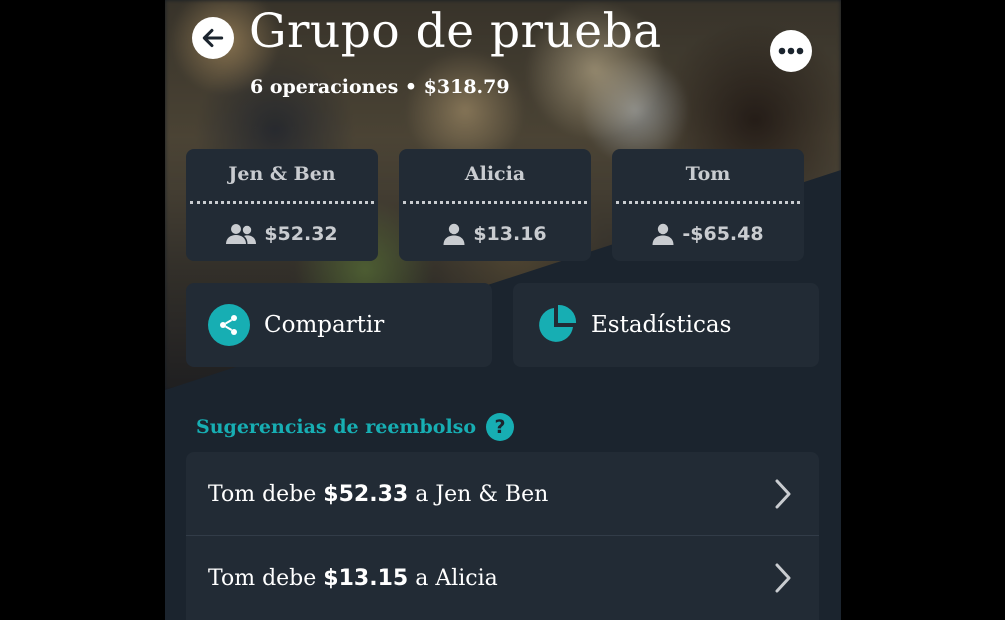  What do you see at coordinates (466, 578) in the screenshot?
I see `creditor-name: Alicia` at bounding box center [466, 578].